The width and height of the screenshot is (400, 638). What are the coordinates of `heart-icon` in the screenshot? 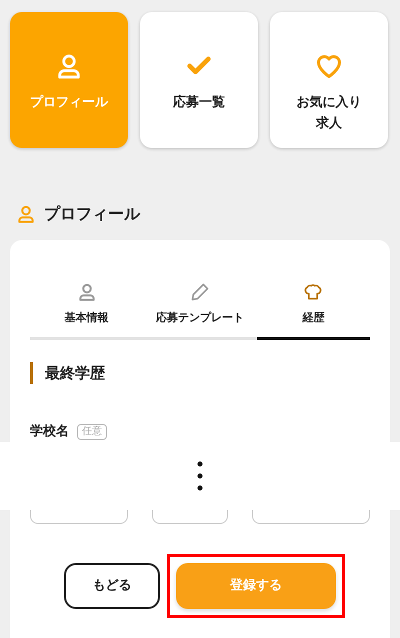 It's located at (329, 66).